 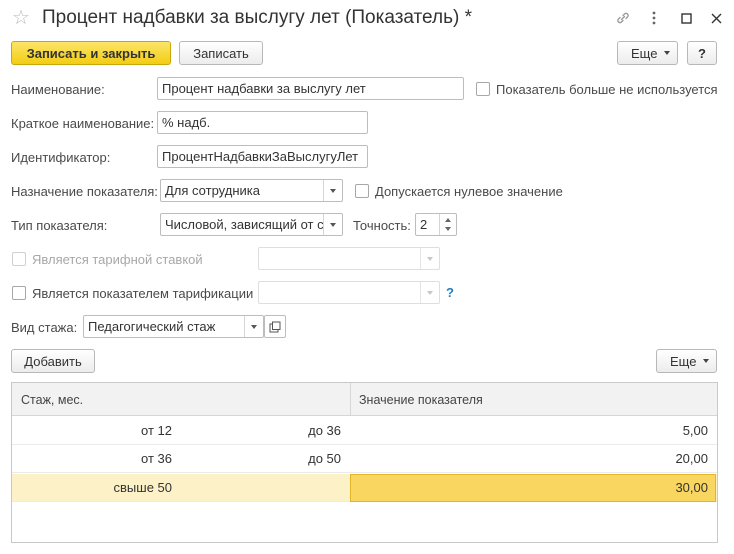 I want to click on help-button: ?, so click(x=702, y=53).